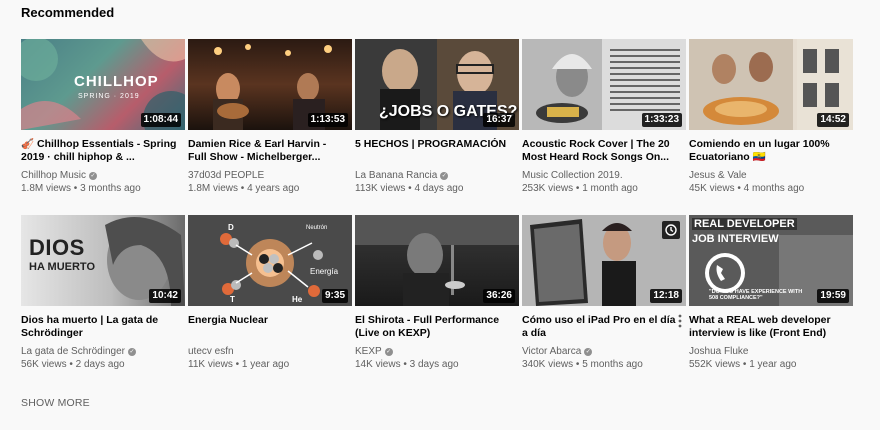 The height and width of the screenshot is (430, 880). Describe the element at coordinates (437, 151) in the screenshot. I see `video-title: 5 HECHOS | PROGRAMACIÓN` at that location.